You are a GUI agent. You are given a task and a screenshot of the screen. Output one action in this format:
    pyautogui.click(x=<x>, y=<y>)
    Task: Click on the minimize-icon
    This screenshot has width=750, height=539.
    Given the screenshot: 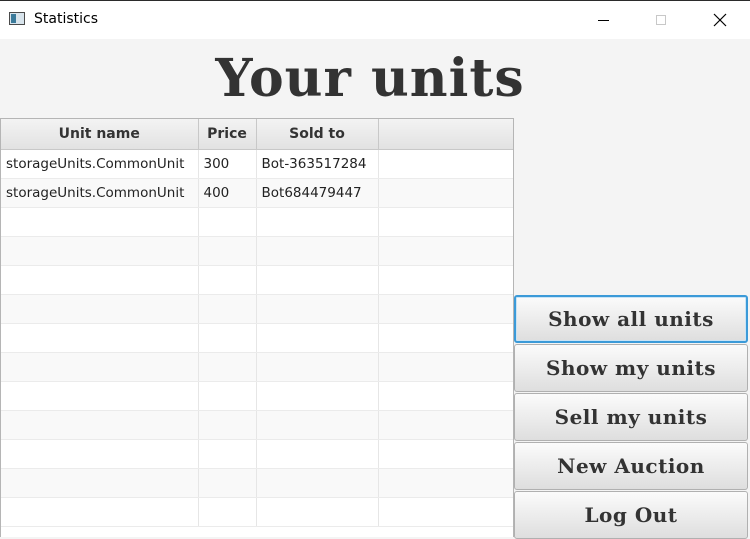 What is the action you would take?
    pyautogui.click(x=603, y=20)
    